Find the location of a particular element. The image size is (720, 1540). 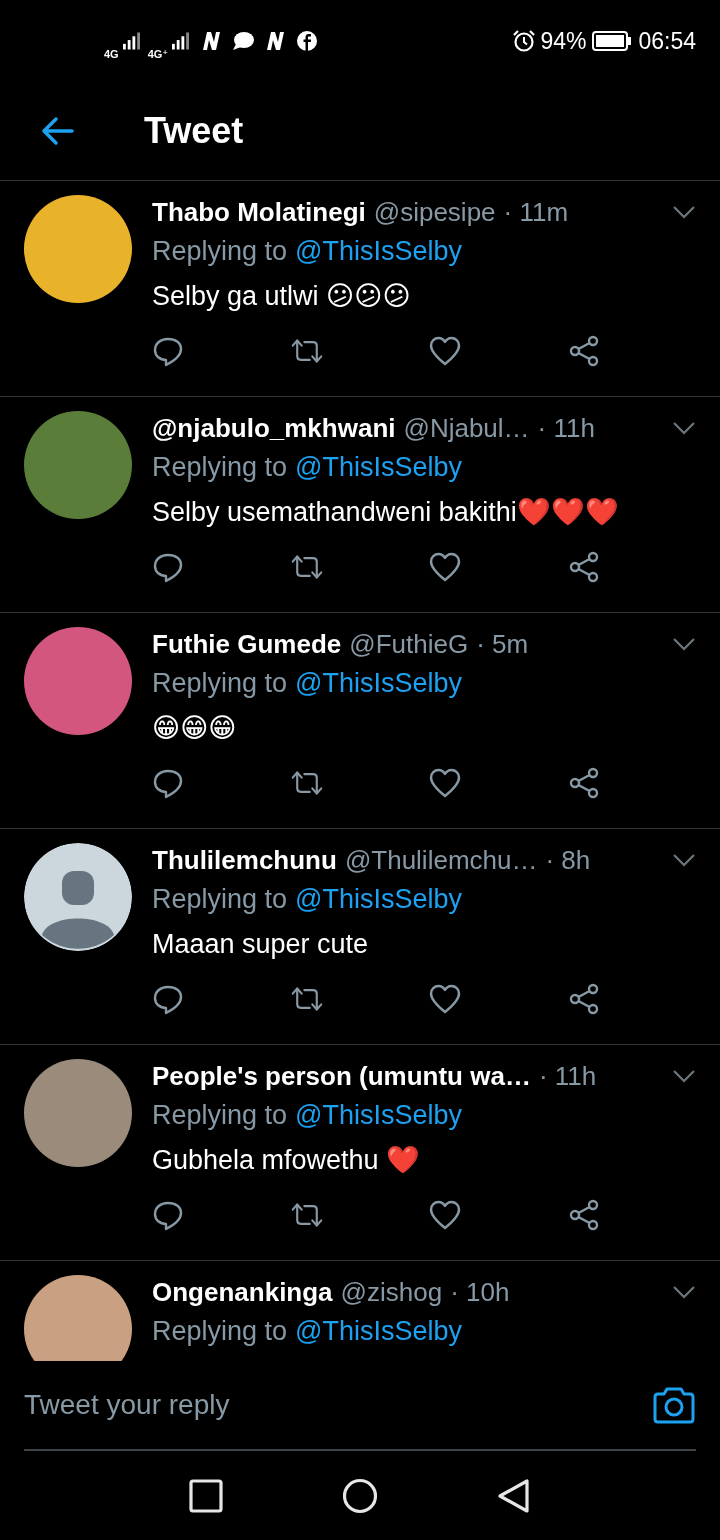

reply-field: Tweet your reply is located at coordinates (330, 1405).